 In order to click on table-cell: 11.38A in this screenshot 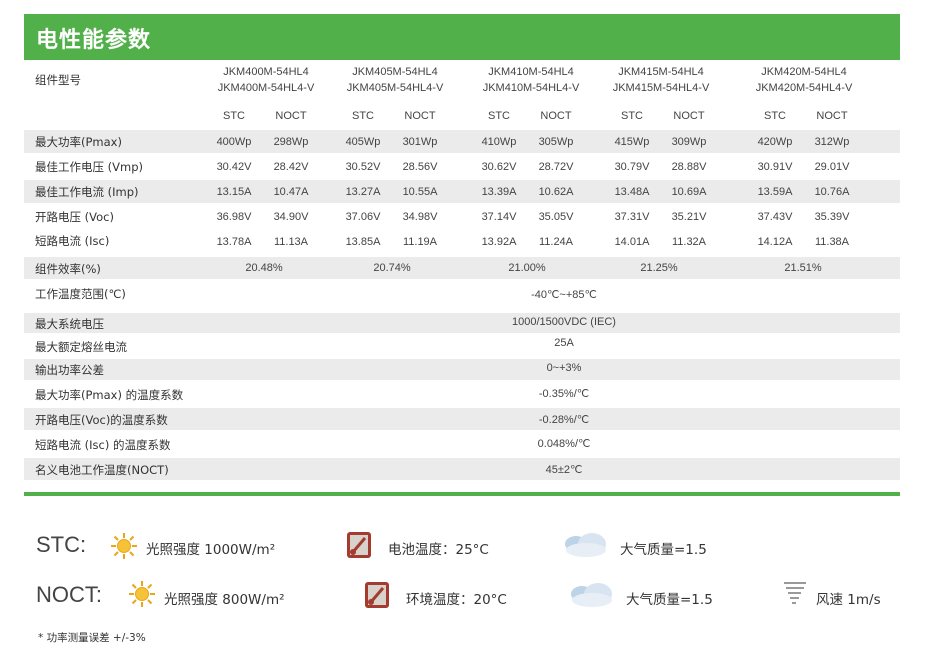, I will do `click(832, 242)`.